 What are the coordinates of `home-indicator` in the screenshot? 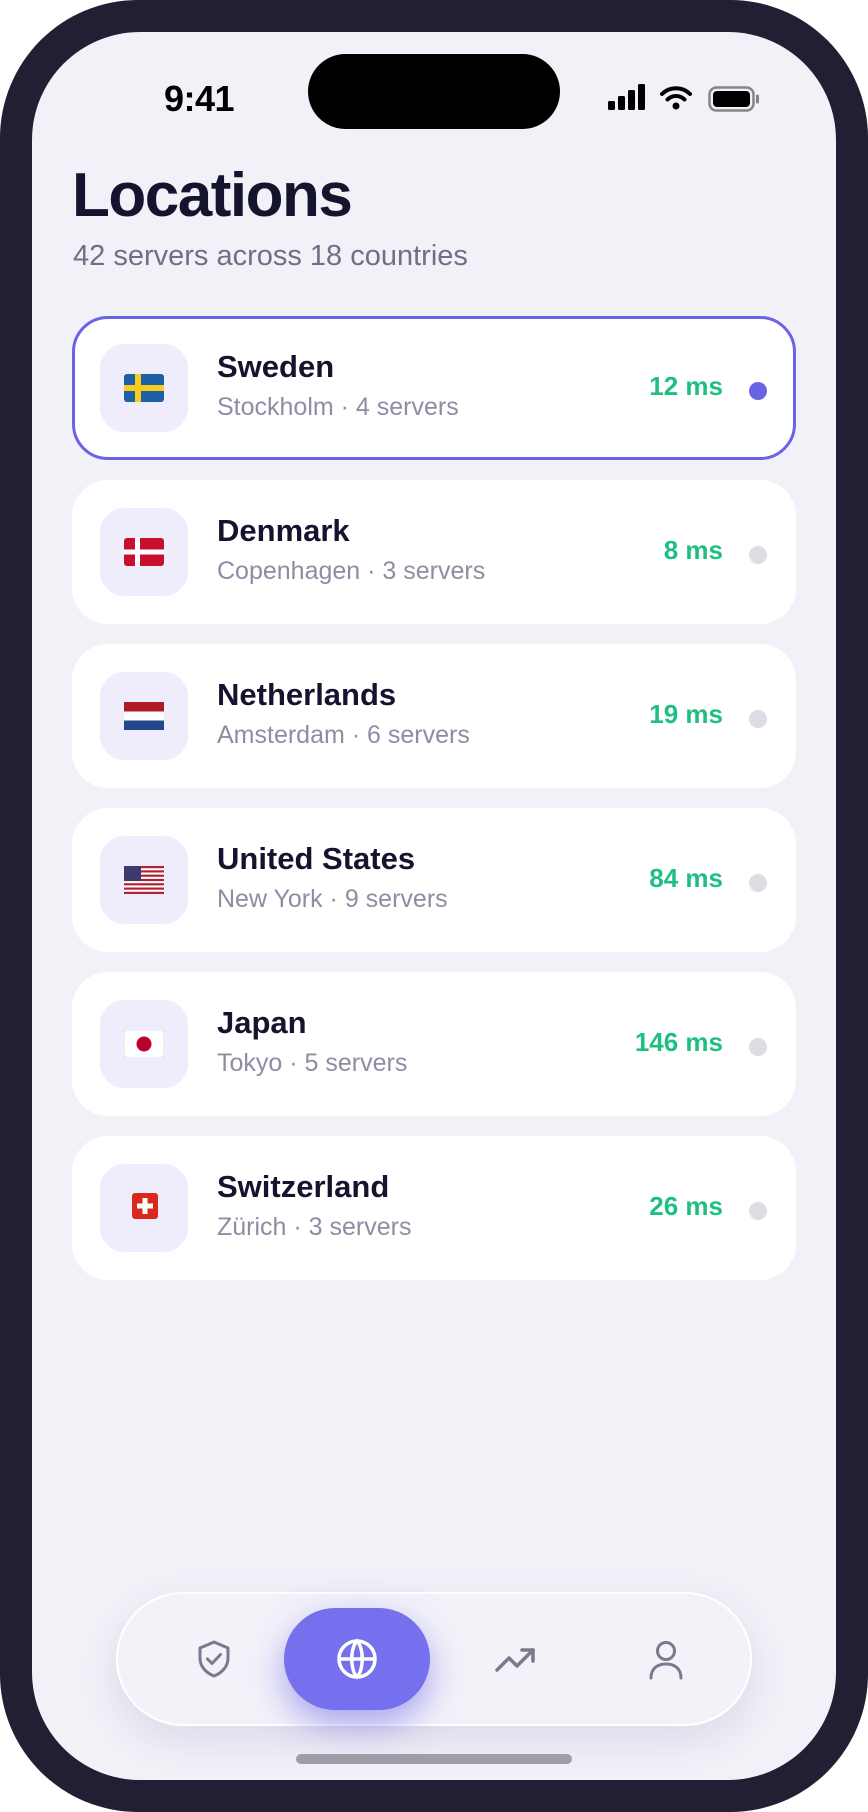 It's located at (434, 1759).